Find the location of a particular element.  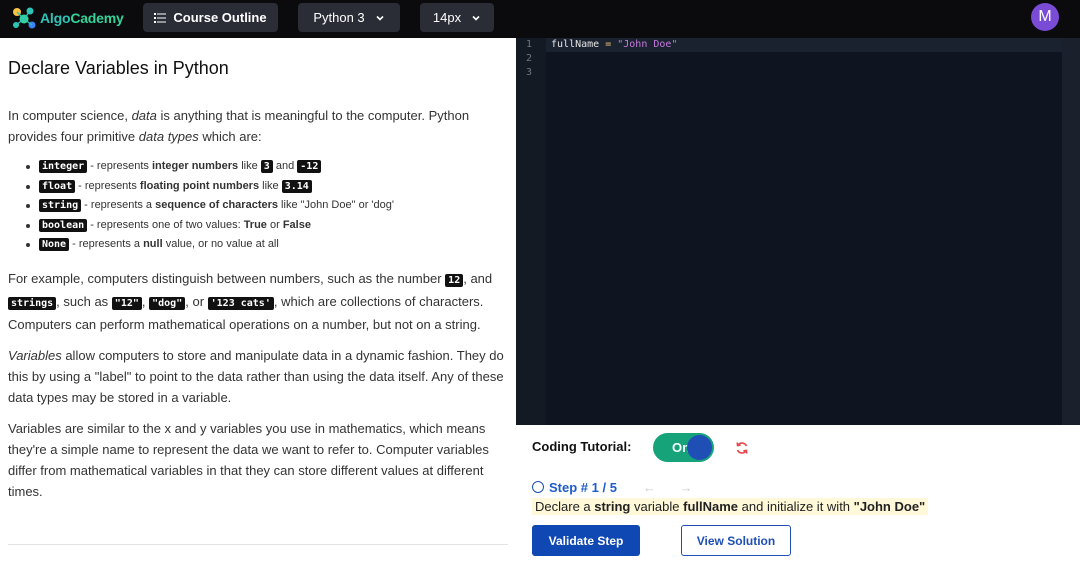

step-nav-arrows: ← → is located at coordinates (673, 487).